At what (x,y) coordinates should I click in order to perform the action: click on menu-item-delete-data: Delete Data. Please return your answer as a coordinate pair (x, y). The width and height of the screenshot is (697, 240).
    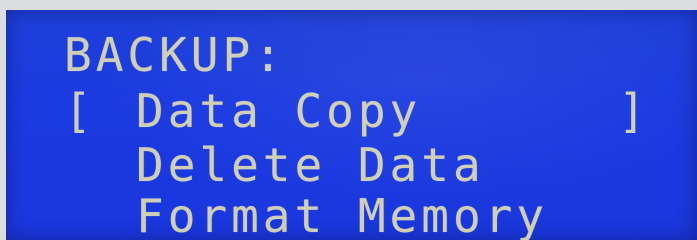
    Looking at the image, I should click on (310, 165).